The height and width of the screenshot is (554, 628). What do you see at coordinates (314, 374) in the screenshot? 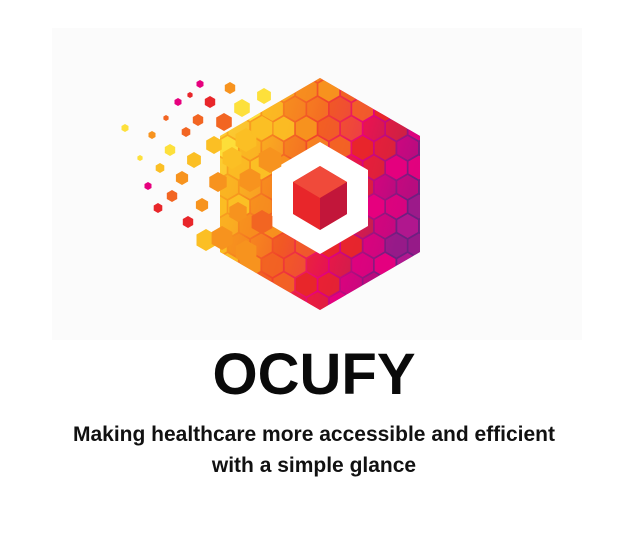
I see `brand-name: OCUFY` at bounding box center [314, 374].